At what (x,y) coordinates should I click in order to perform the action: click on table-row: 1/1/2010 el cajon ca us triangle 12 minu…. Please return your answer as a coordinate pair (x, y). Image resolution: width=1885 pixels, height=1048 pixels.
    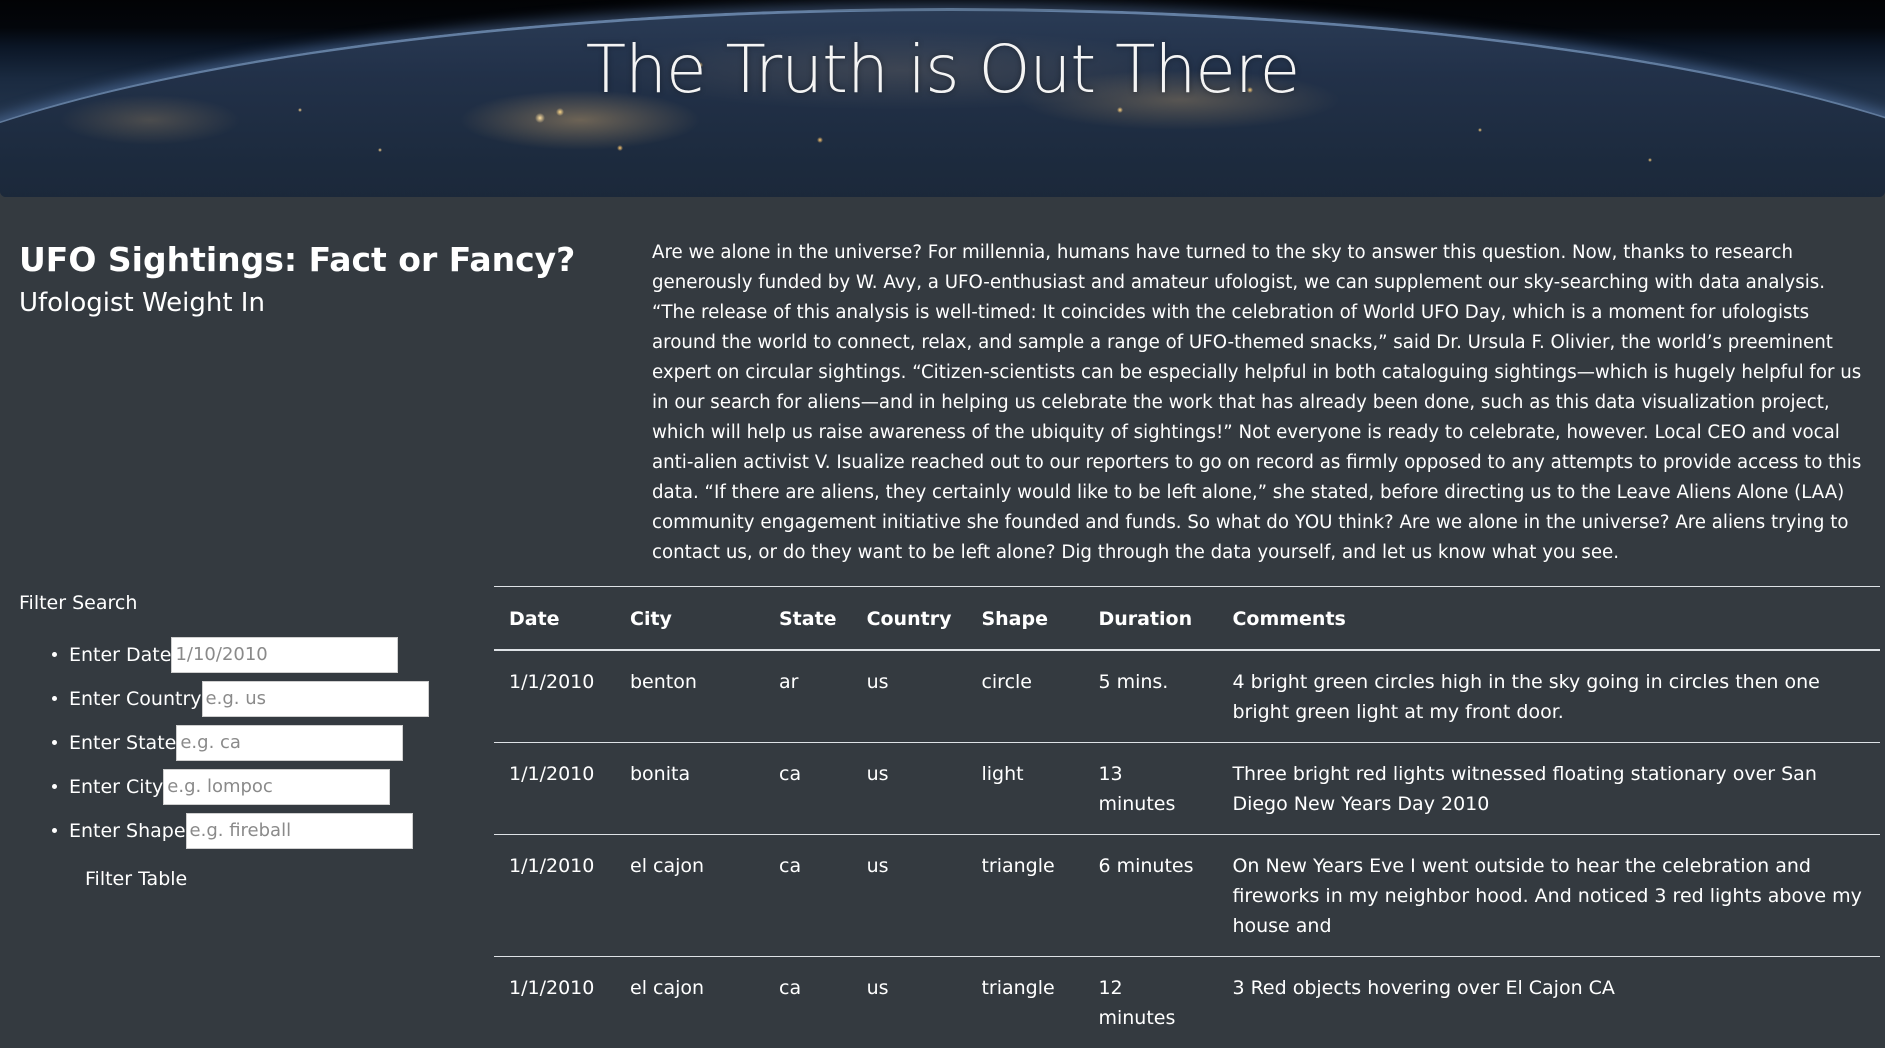
    Looking at the image, I should click on (1187, 1002).